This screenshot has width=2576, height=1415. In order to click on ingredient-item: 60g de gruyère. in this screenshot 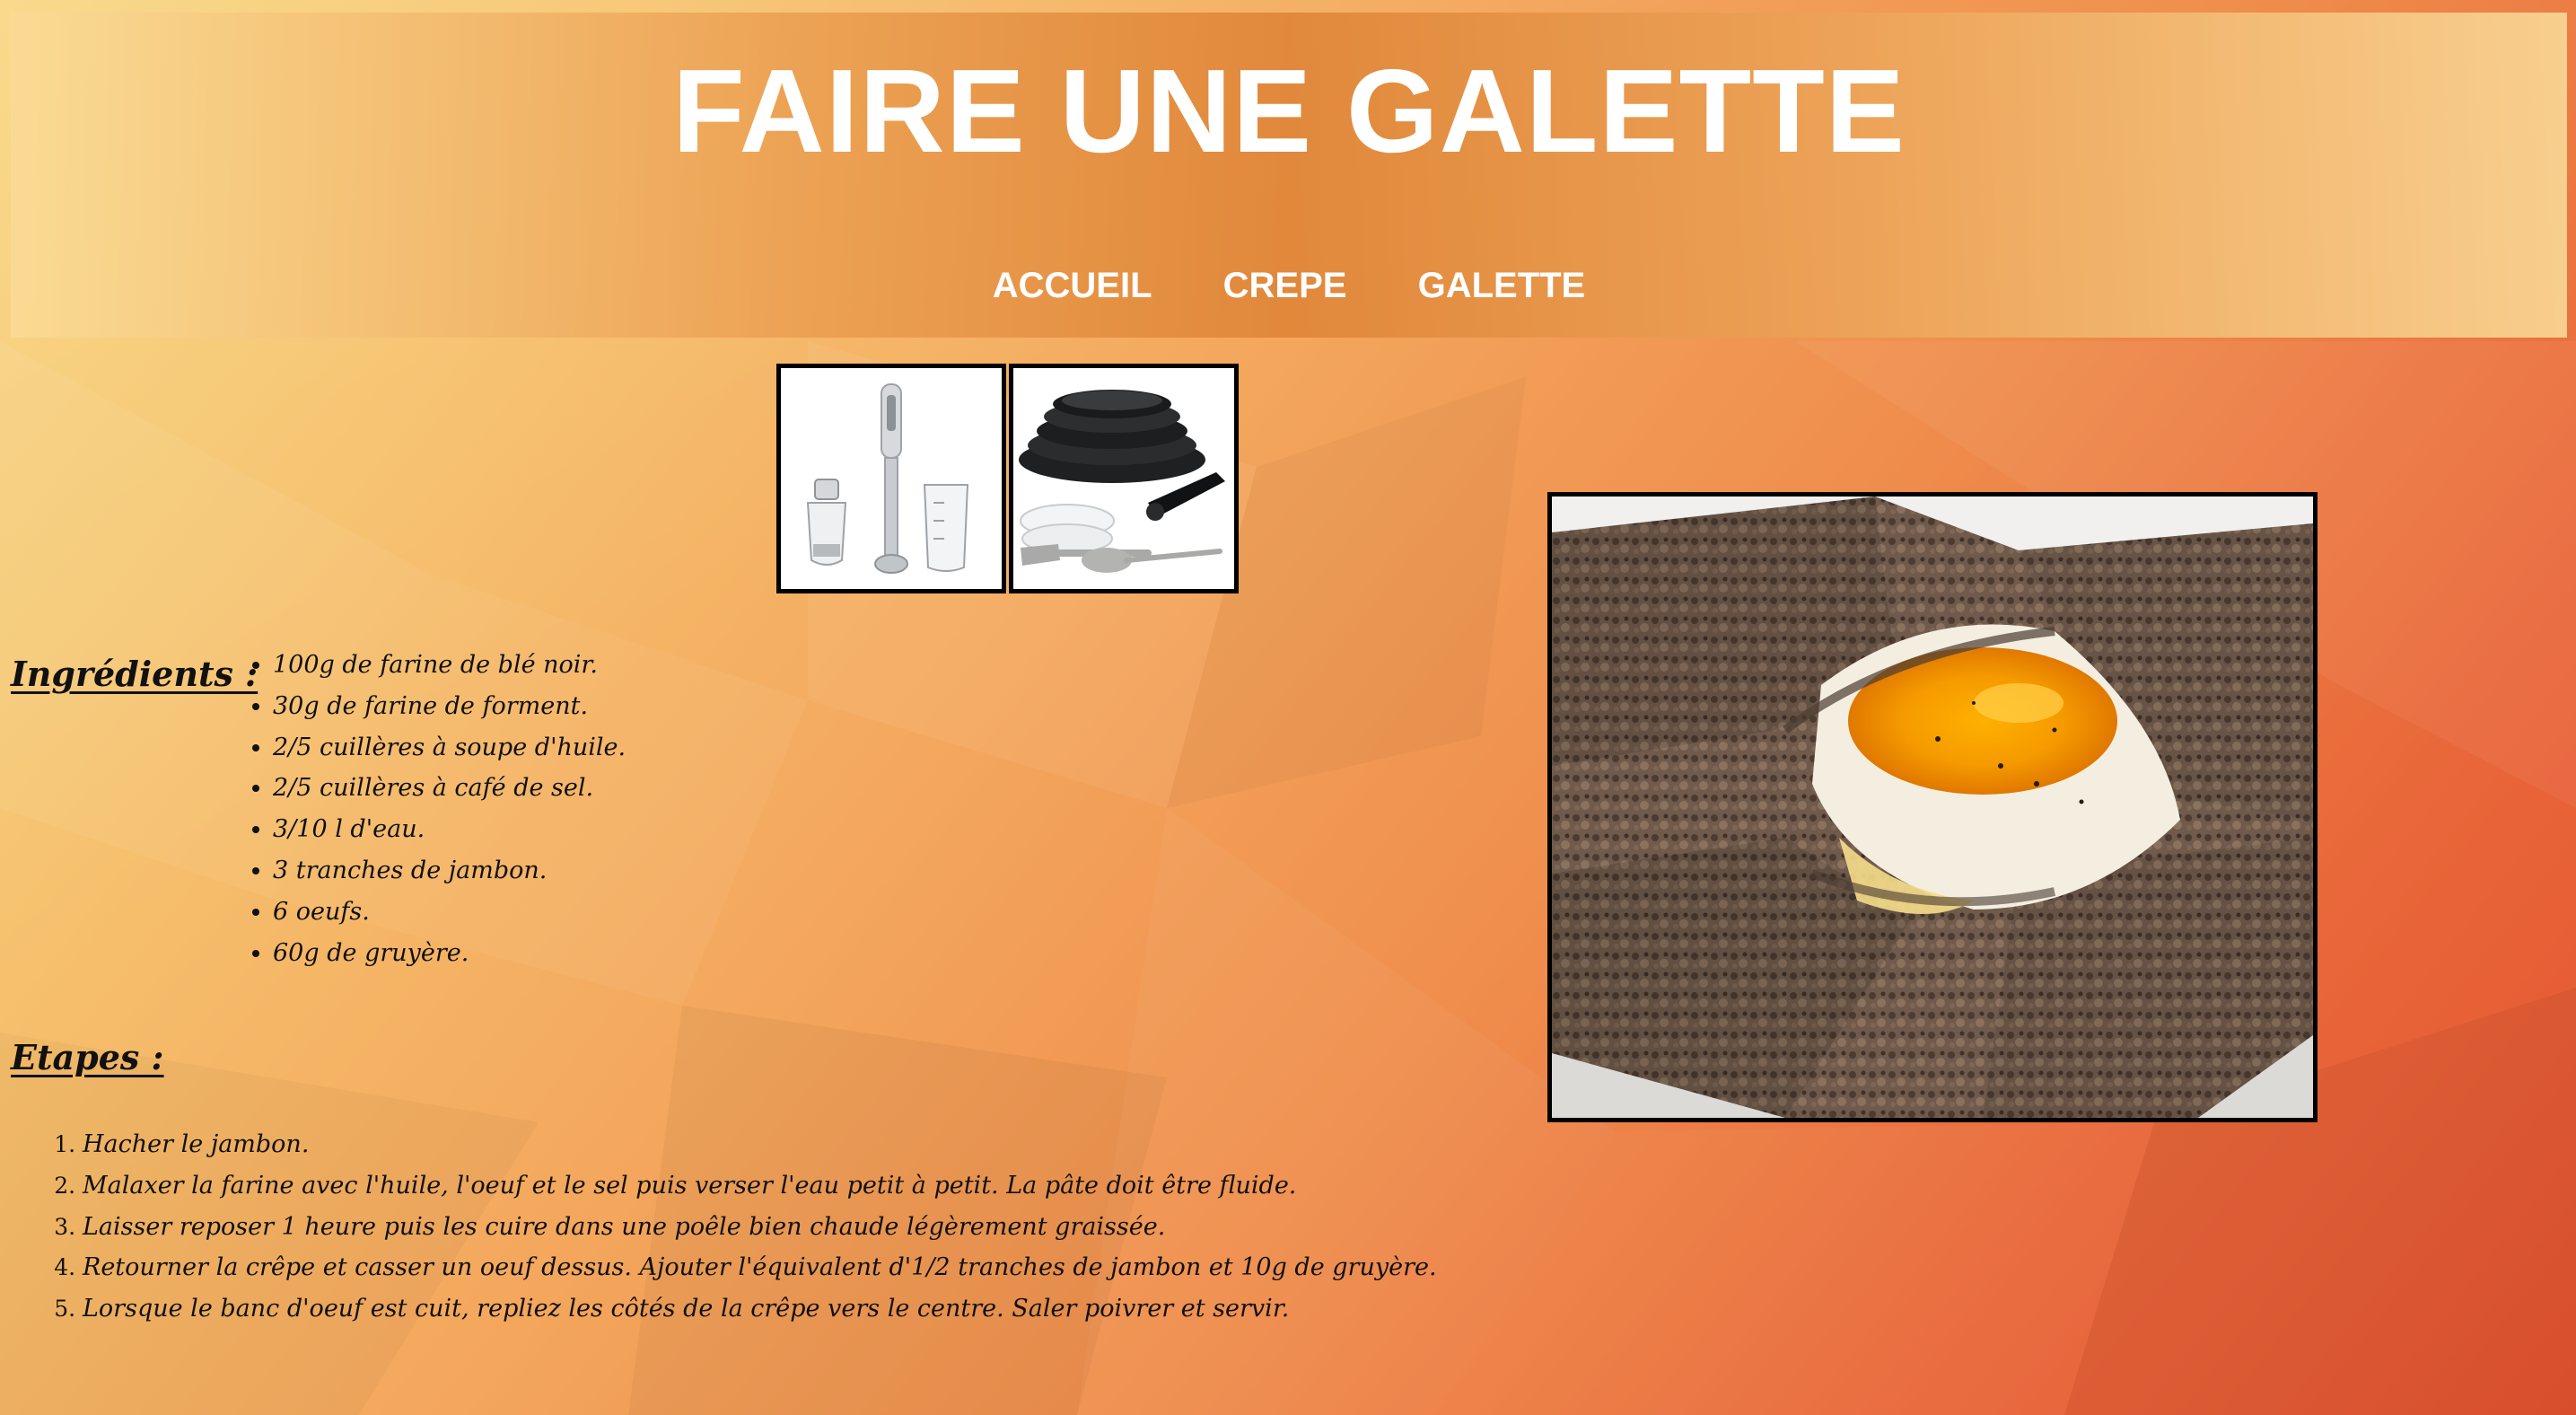, I will do `click(449, 954)`.